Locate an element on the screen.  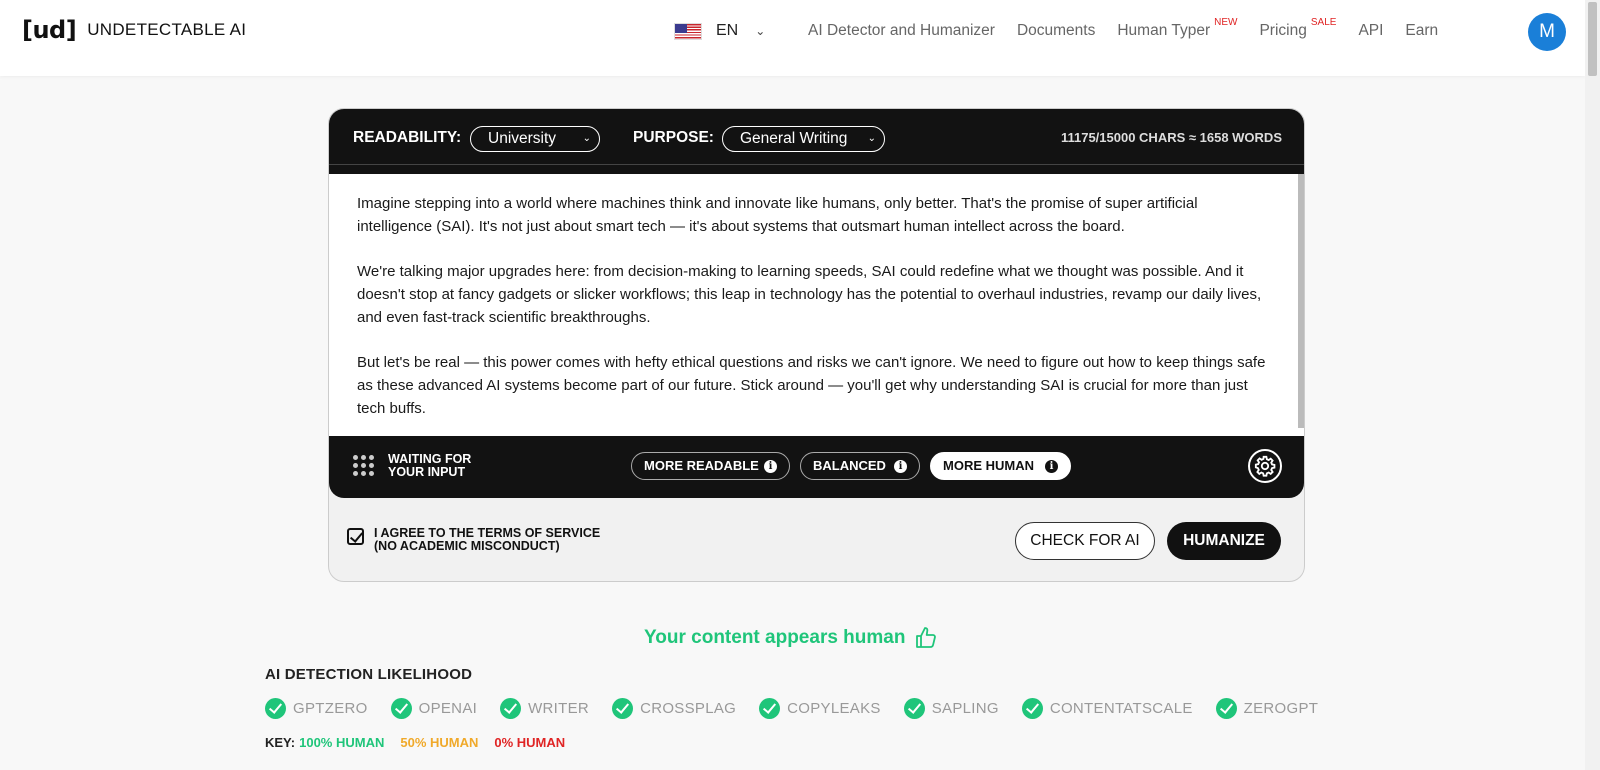
text-scrollbar is located at coordinates (1301, 301).